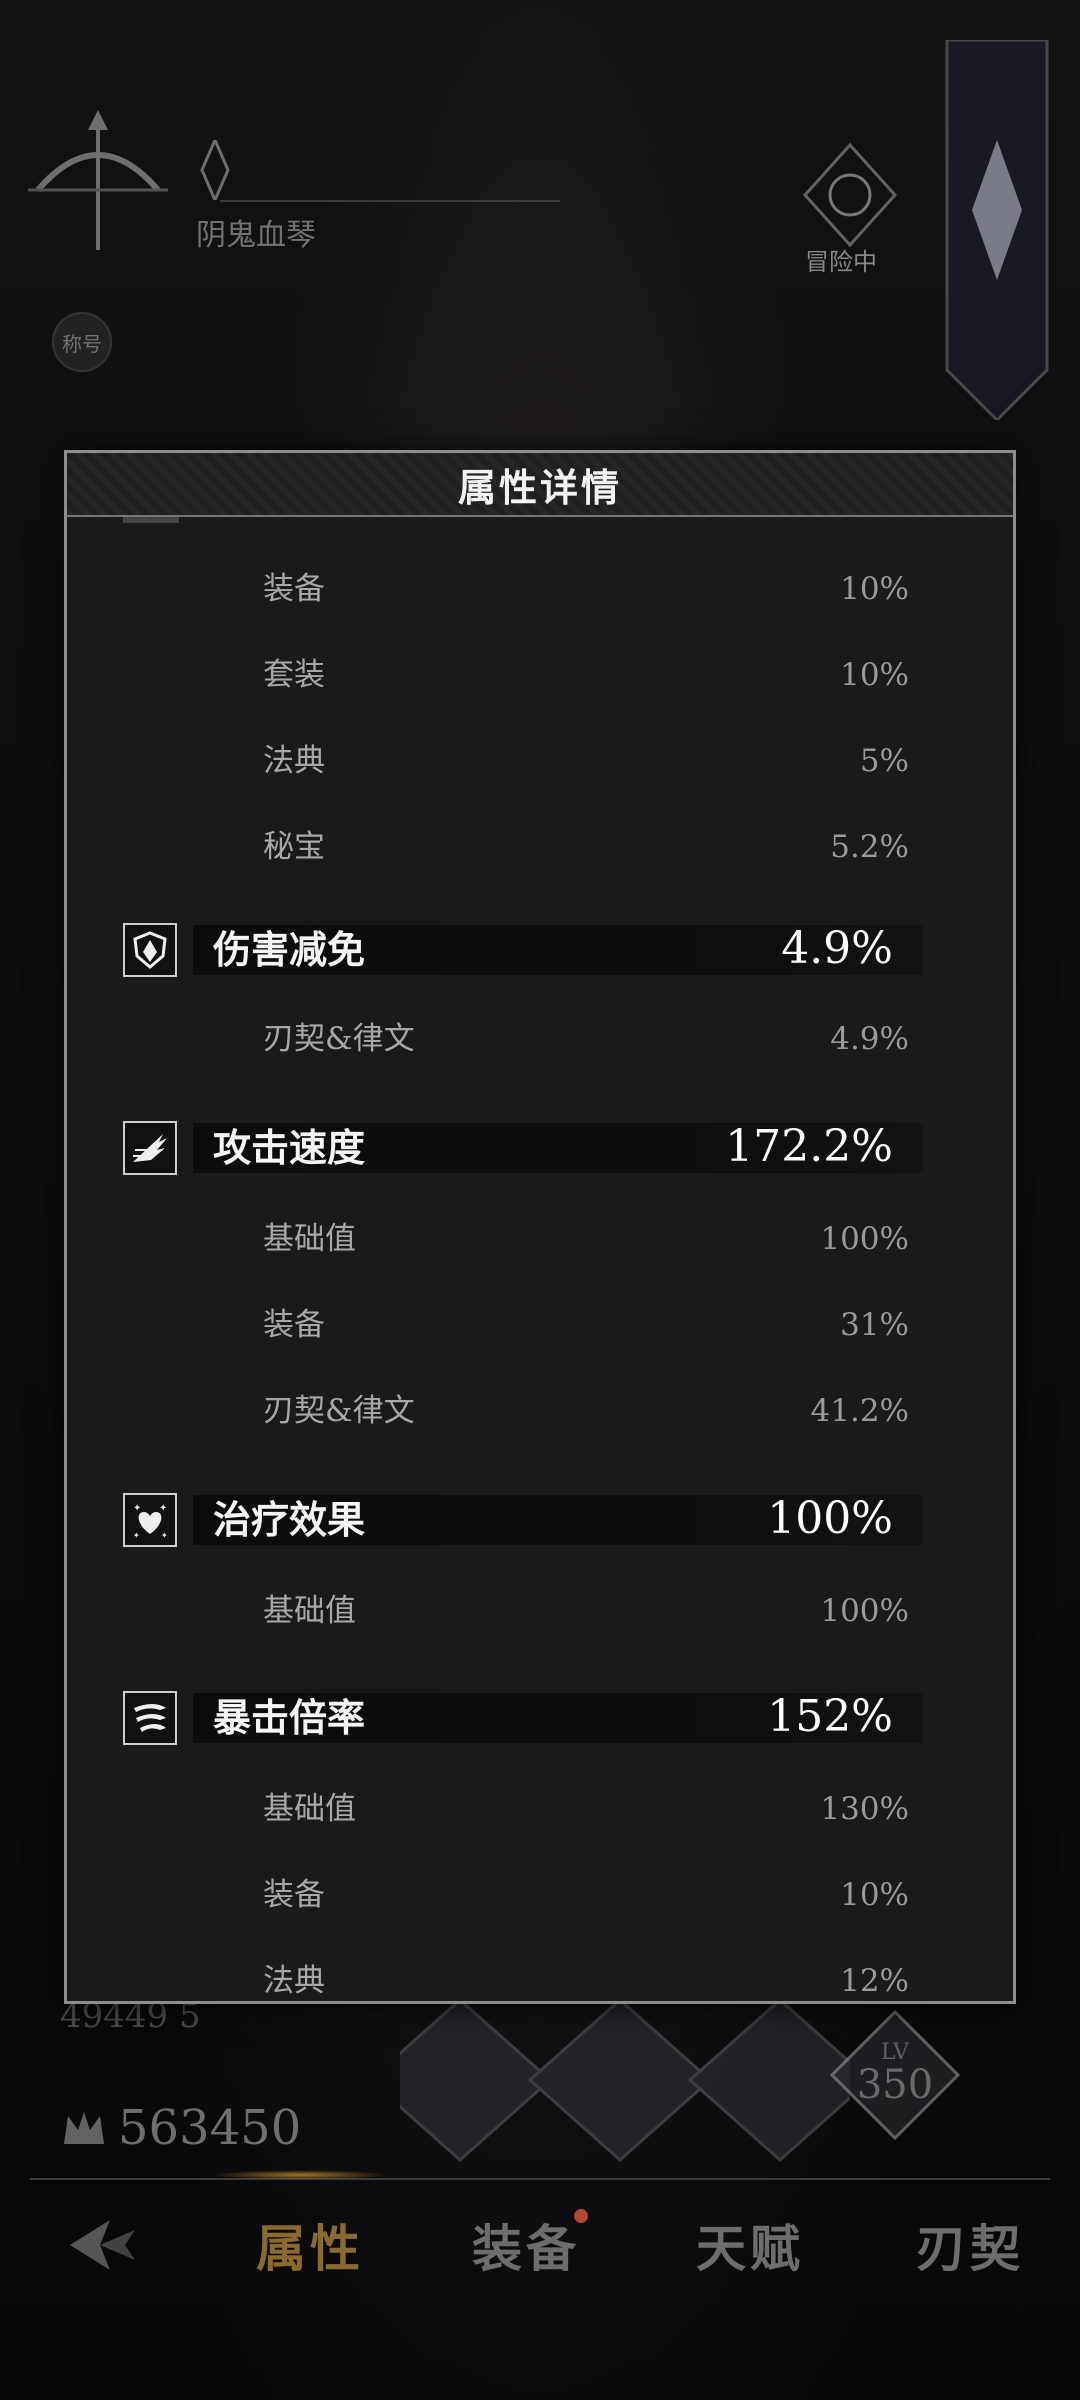 This screenshot has height=2400, width=1080. Describe the element at coordinates (215, 170) in the screenshot. I see `diamond-marker-icon` at that location.